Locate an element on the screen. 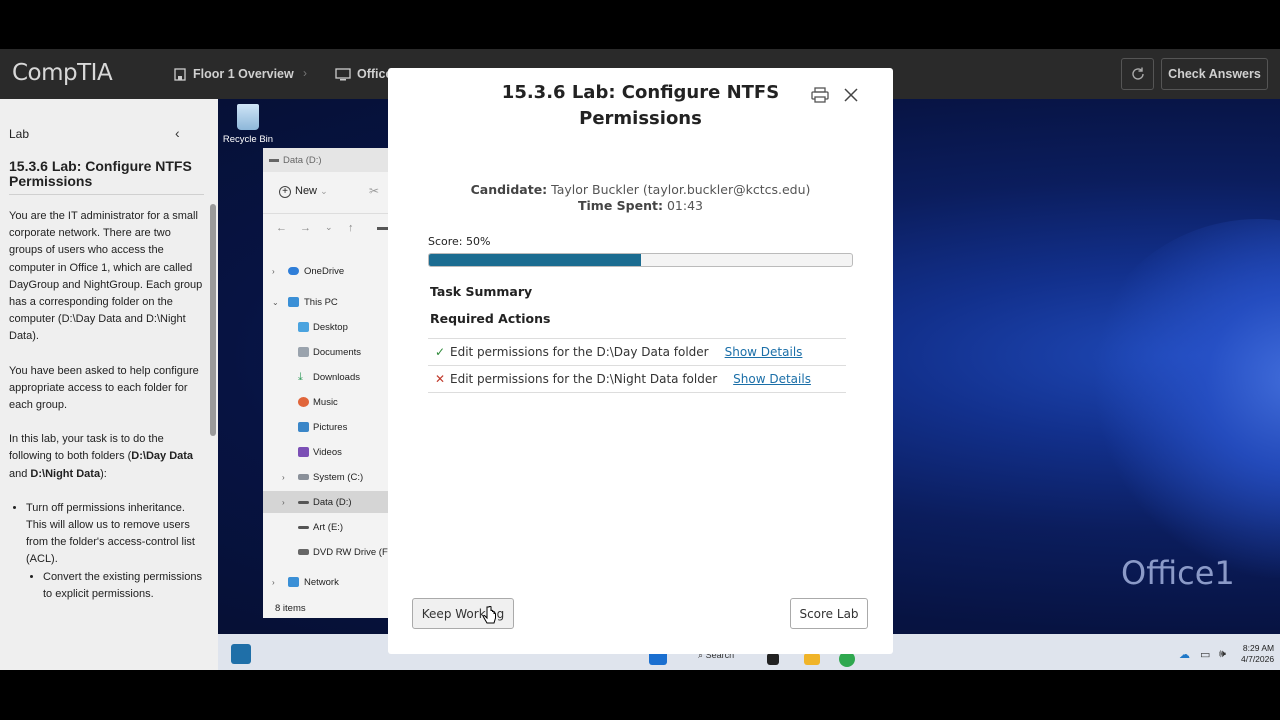  time-value: 01:43 is located at coordinates (684, 205).